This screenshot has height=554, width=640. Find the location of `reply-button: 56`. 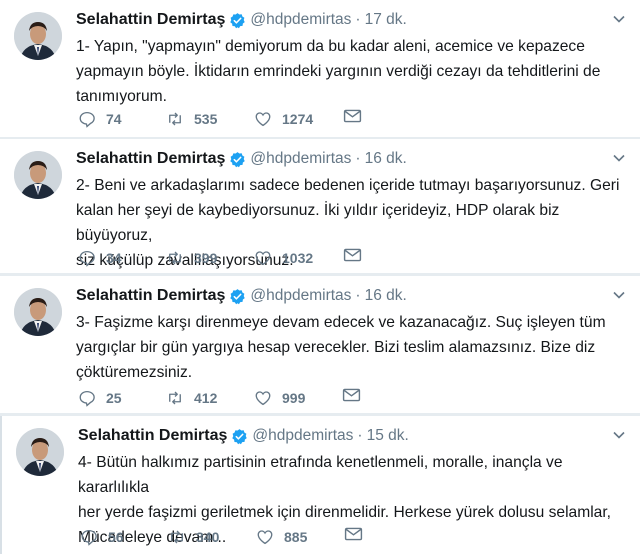

reply-button: 56 is located at coordinates (109, 537).